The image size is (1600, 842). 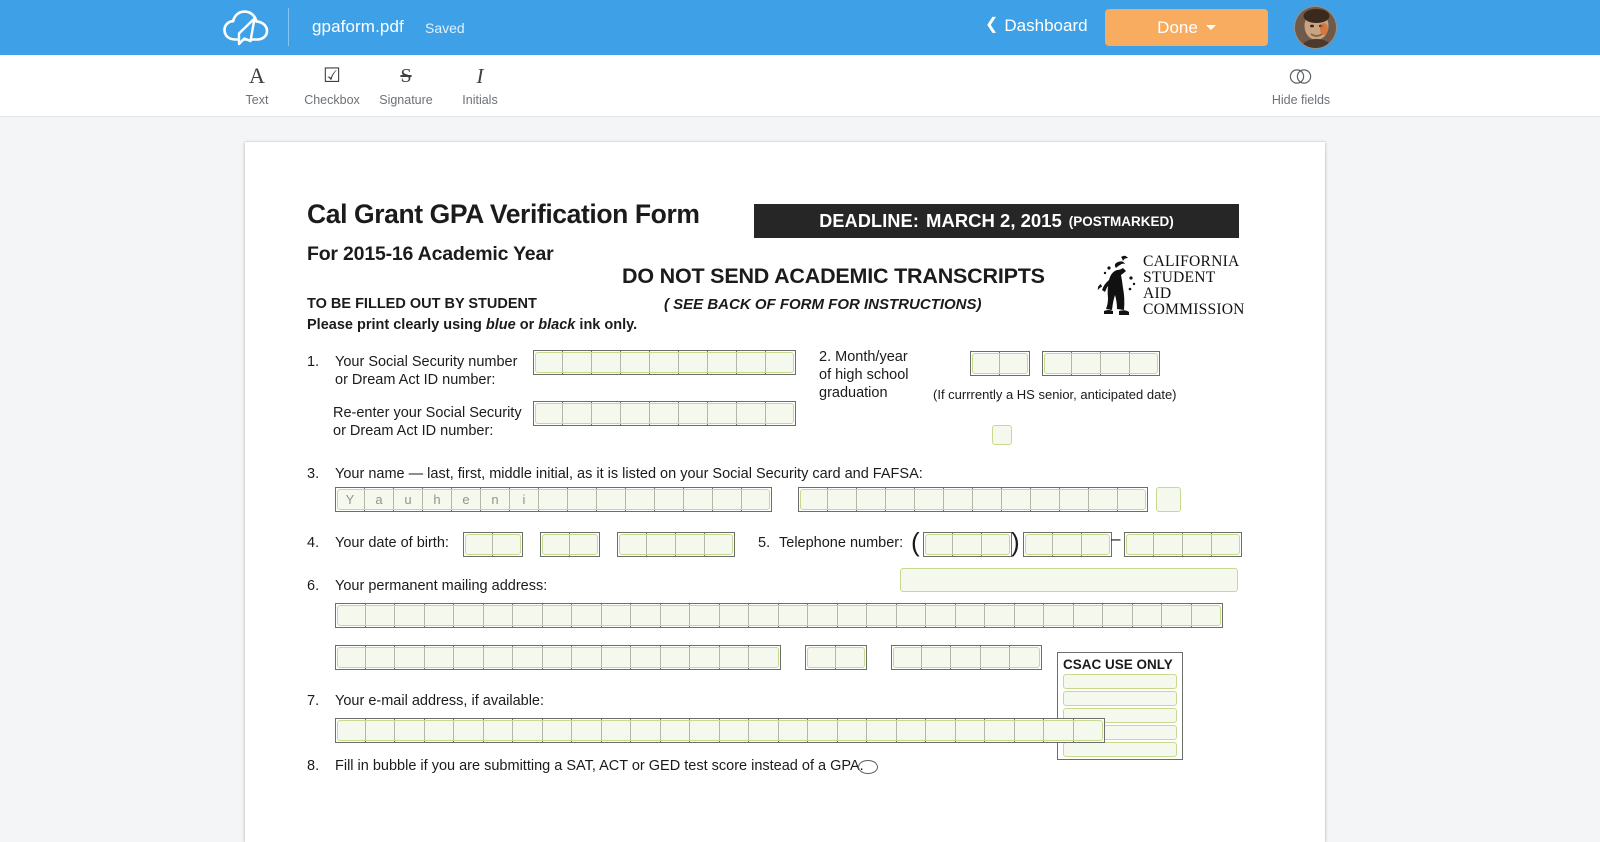 I want to click on q2-extra-checkbox-field, so click(x=1002, y=435).